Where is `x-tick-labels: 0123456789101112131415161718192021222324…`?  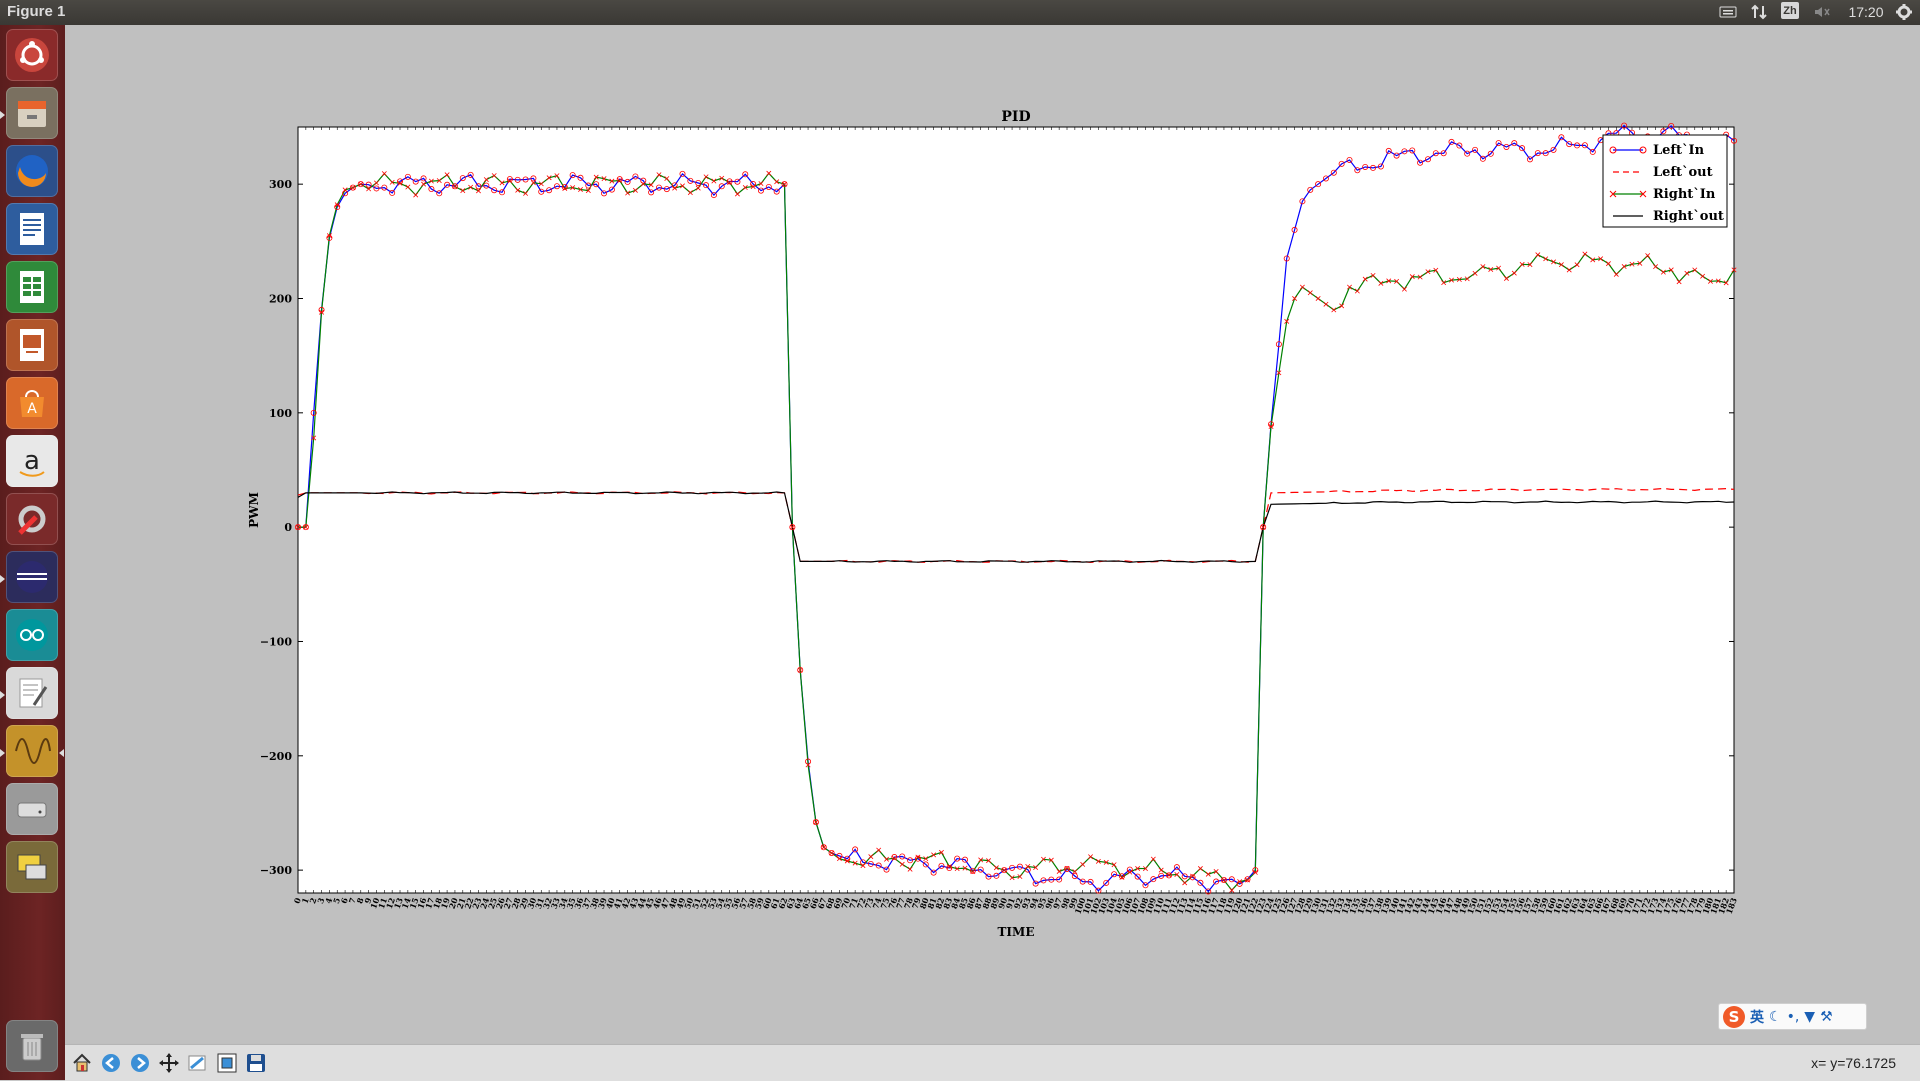
x-tick-labels: 0123456789101112131415161718192021222324… is located at coordinates (1015, 906).